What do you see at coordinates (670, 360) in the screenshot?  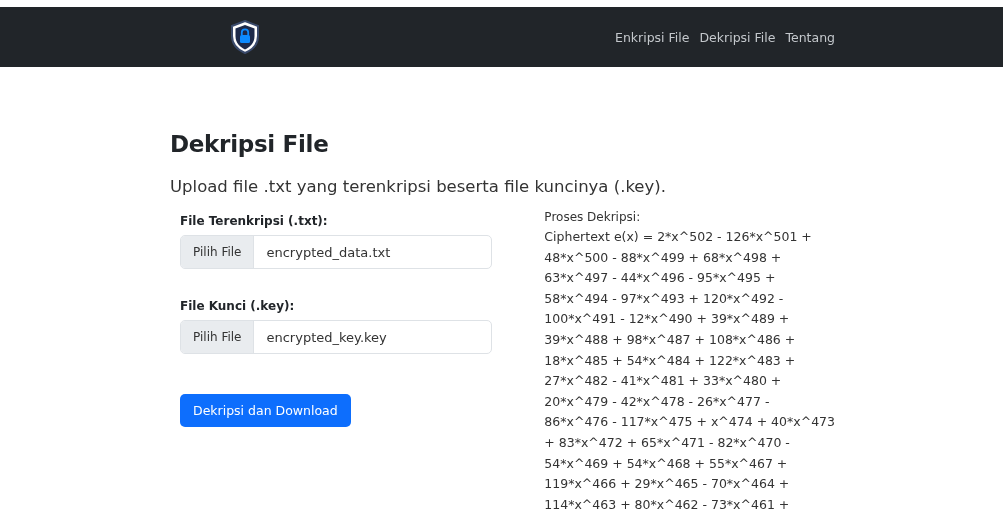 I see `ciphertext-line: 18*x^485 + 54*x^484 + 122*x^483 +` at bounding box center [670, 360].